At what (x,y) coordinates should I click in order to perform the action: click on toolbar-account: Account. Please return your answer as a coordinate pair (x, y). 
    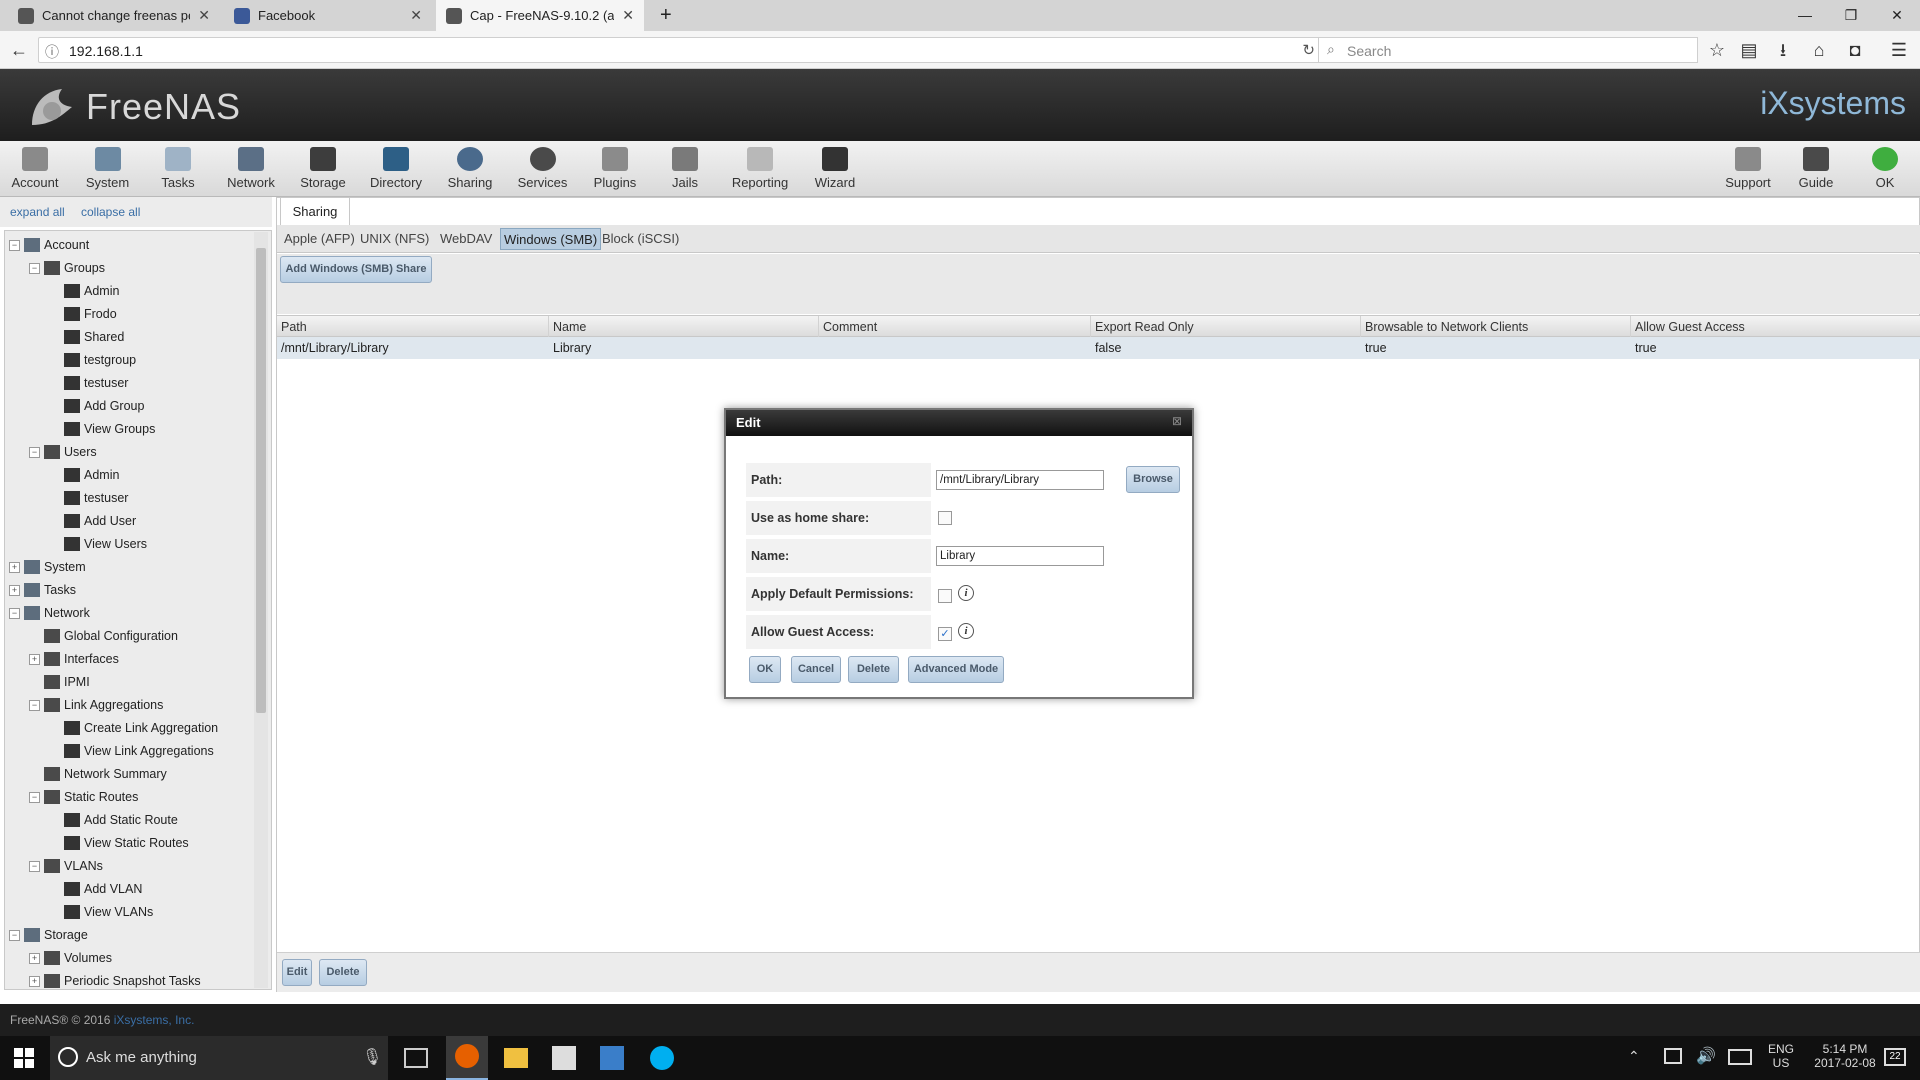
    Looking at the image, I should click on (35, 170).